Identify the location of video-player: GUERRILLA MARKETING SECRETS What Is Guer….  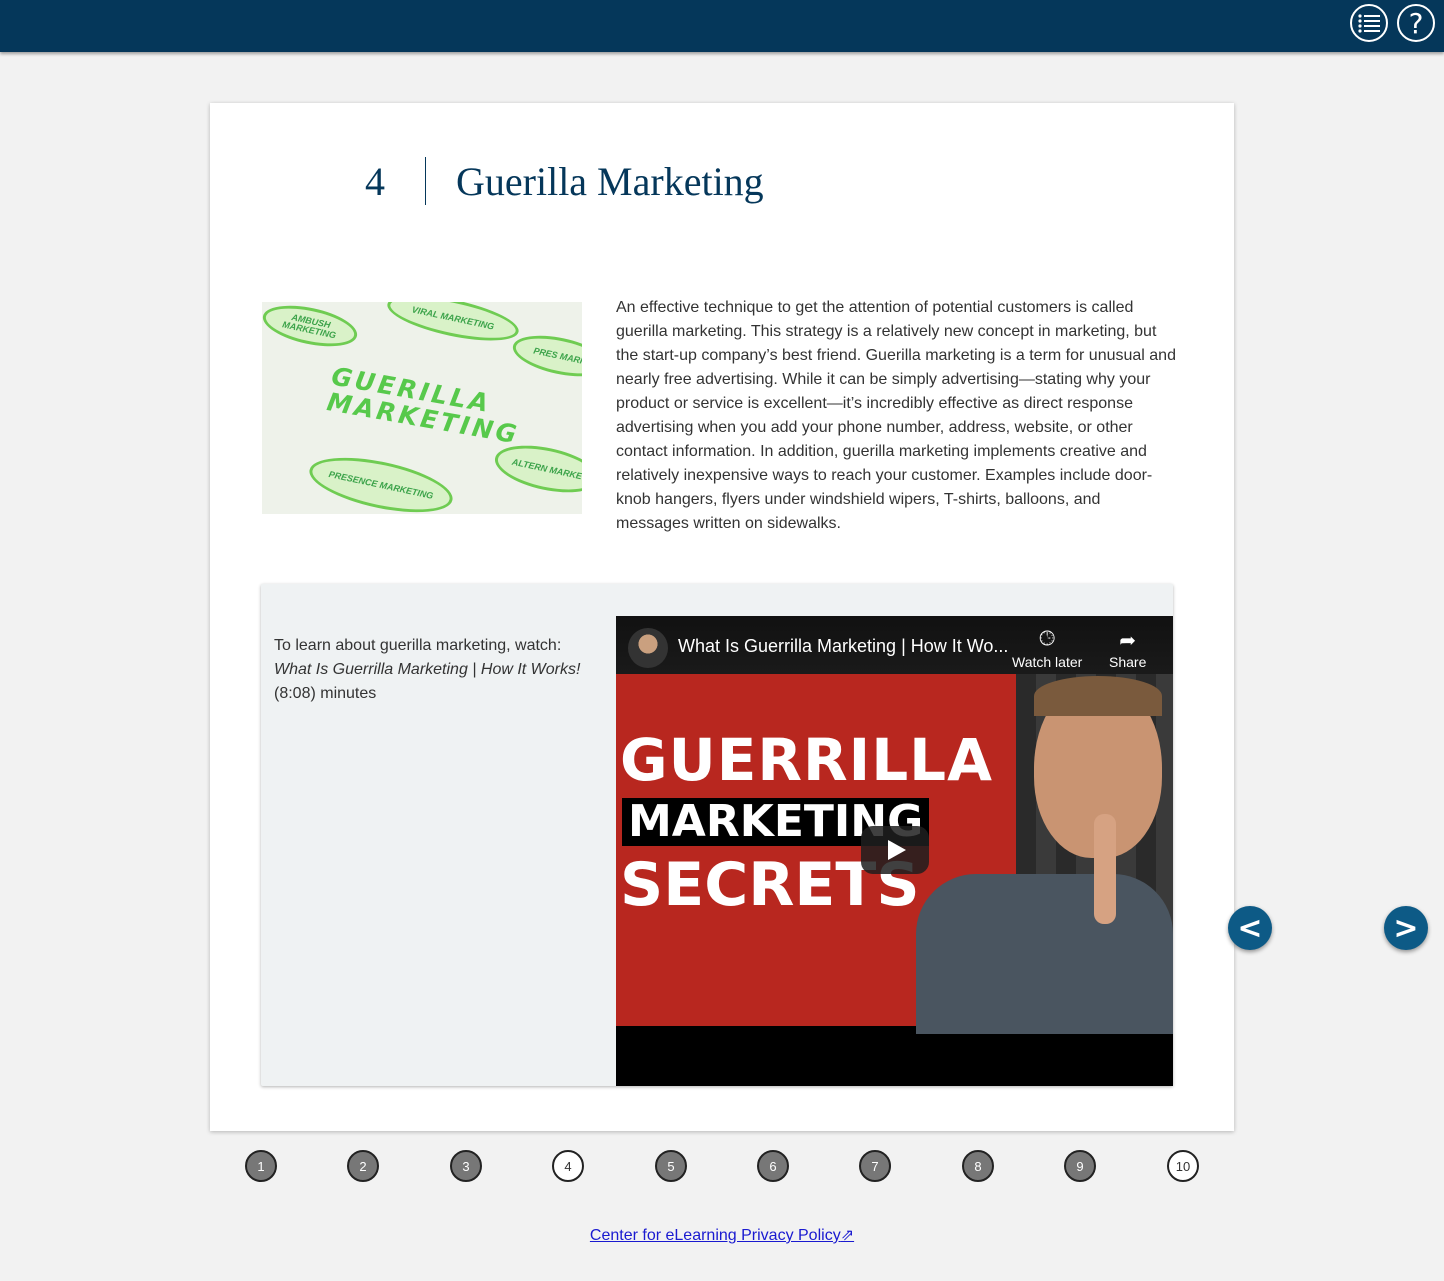
(894, 851).